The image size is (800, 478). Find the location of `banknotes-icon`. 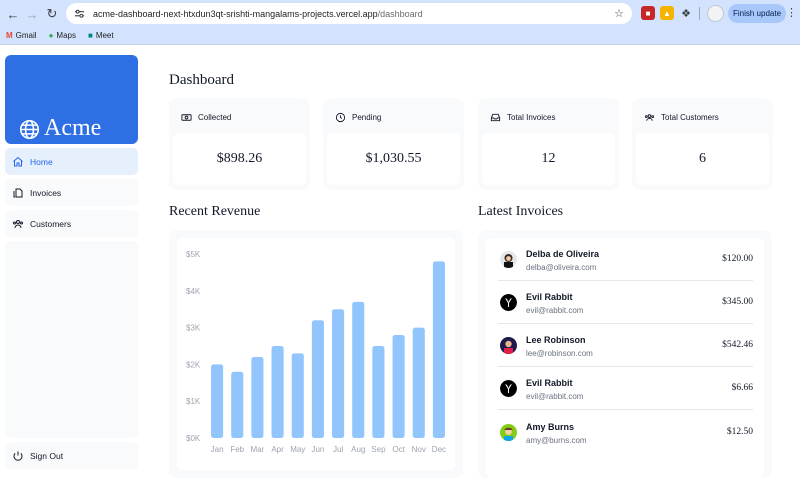

banknotes-icon is located at coordinates (186, 117).